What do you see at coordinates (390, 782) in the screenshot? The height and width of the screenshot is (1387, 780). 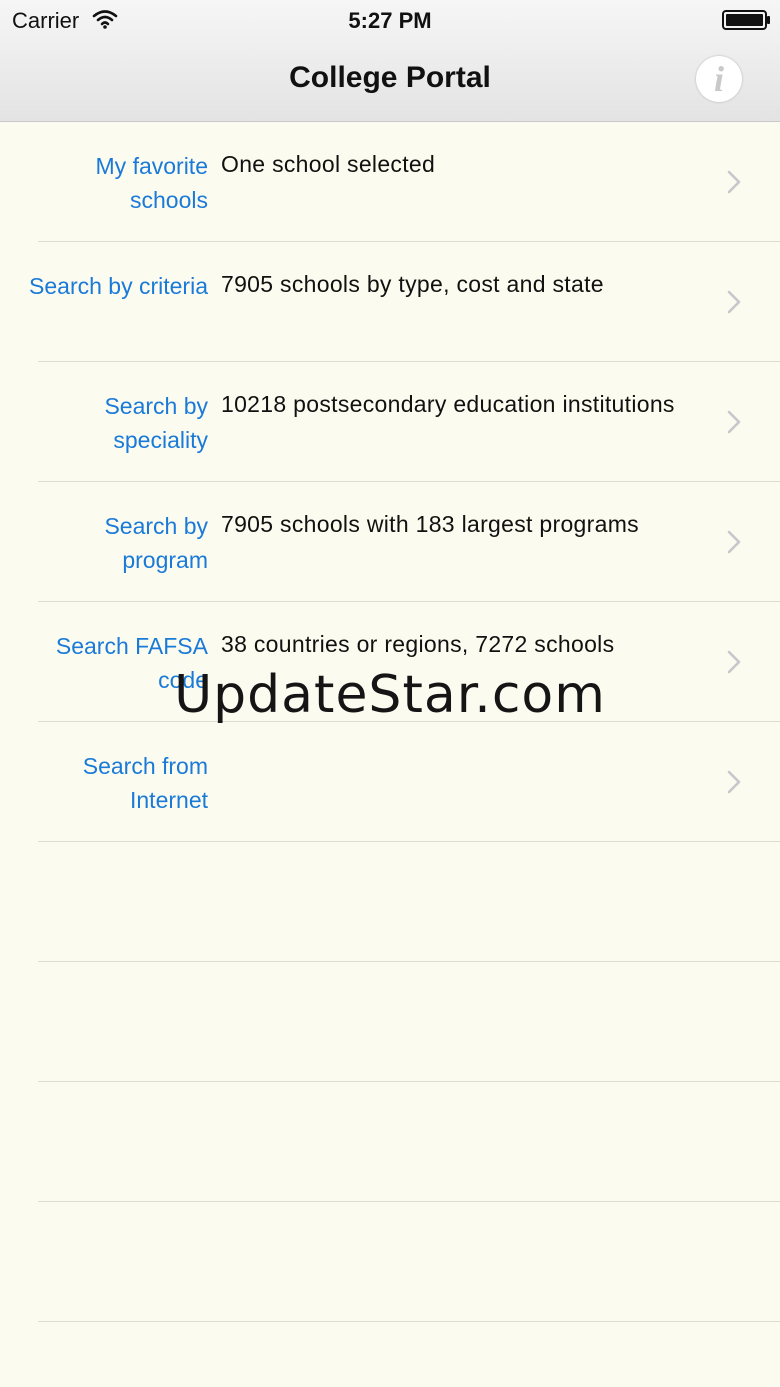 I see `list-item-search-from-internet: Search from Internet` at bounding box center [390, 782].